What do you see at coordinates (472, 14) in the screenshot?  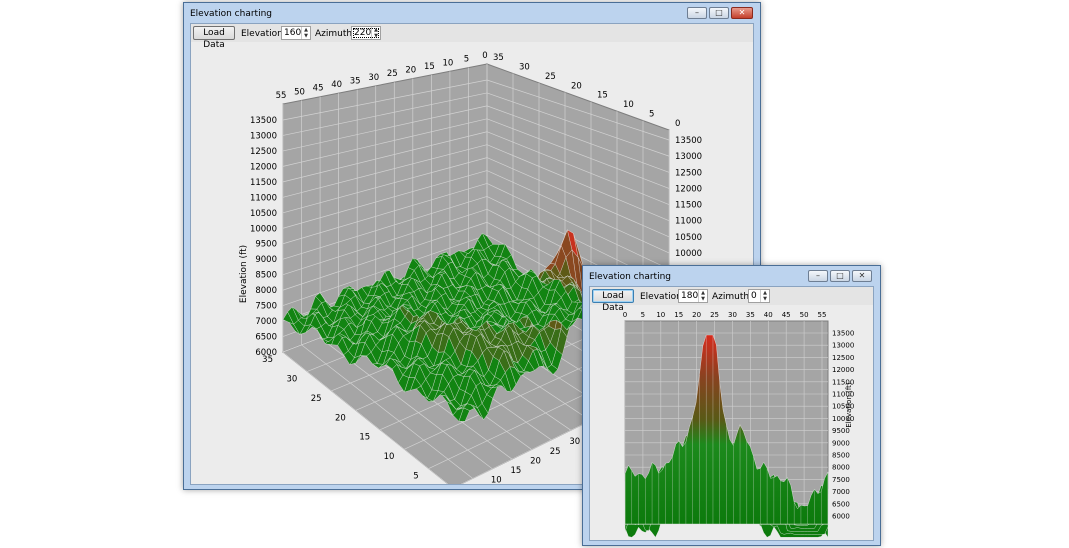 I see `main-titlebar: Elevation charting – □ ✕` at bounding box center [472, 14].